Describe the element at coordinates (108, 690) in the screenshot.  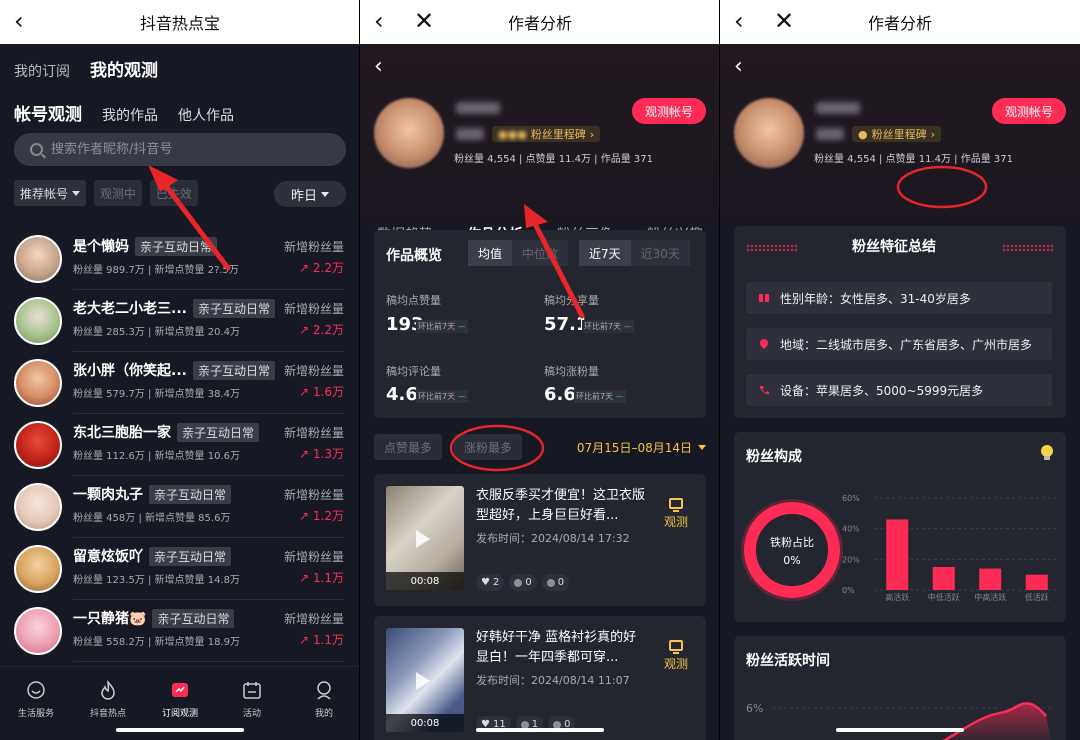
I see `flame-icon` at that location.